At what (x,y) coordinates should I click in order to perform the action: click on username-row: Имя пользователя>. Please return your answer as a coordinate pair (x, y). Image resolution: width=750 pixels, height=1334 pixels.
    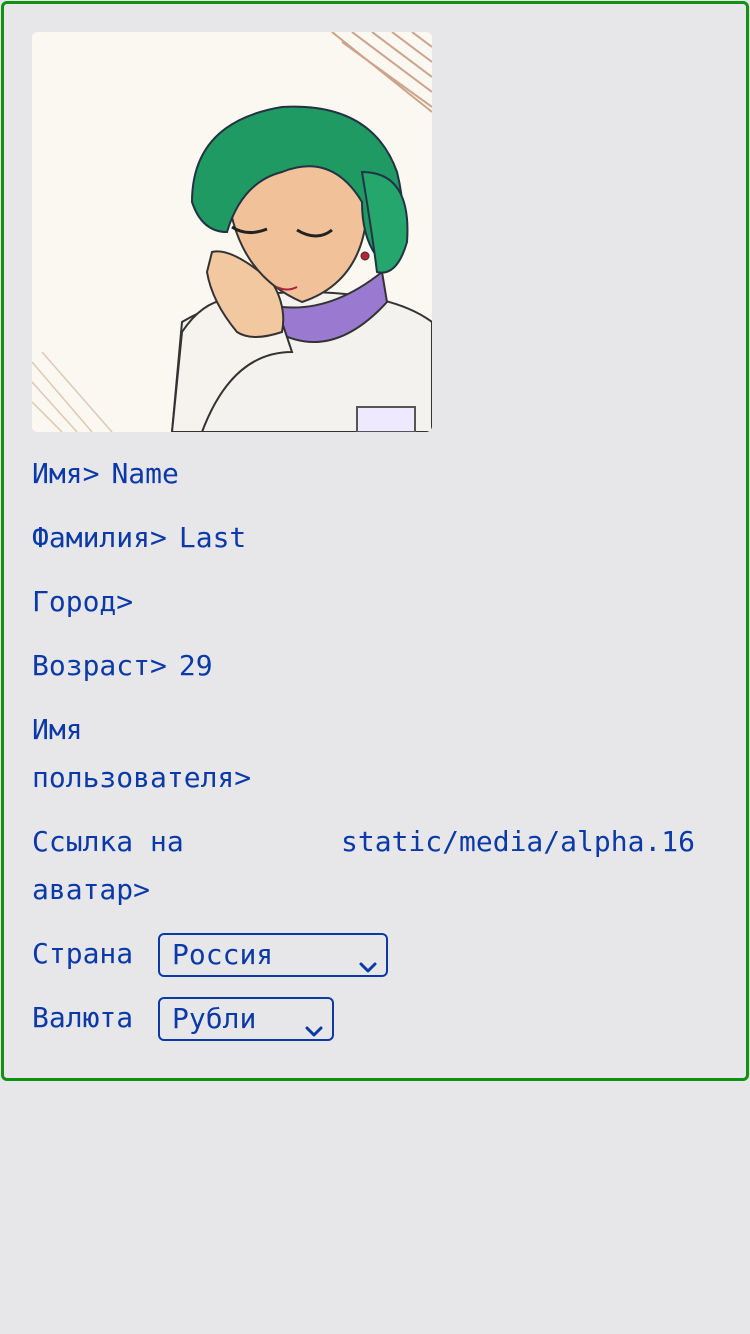
    Looking at the image, I should click on (157, 754).